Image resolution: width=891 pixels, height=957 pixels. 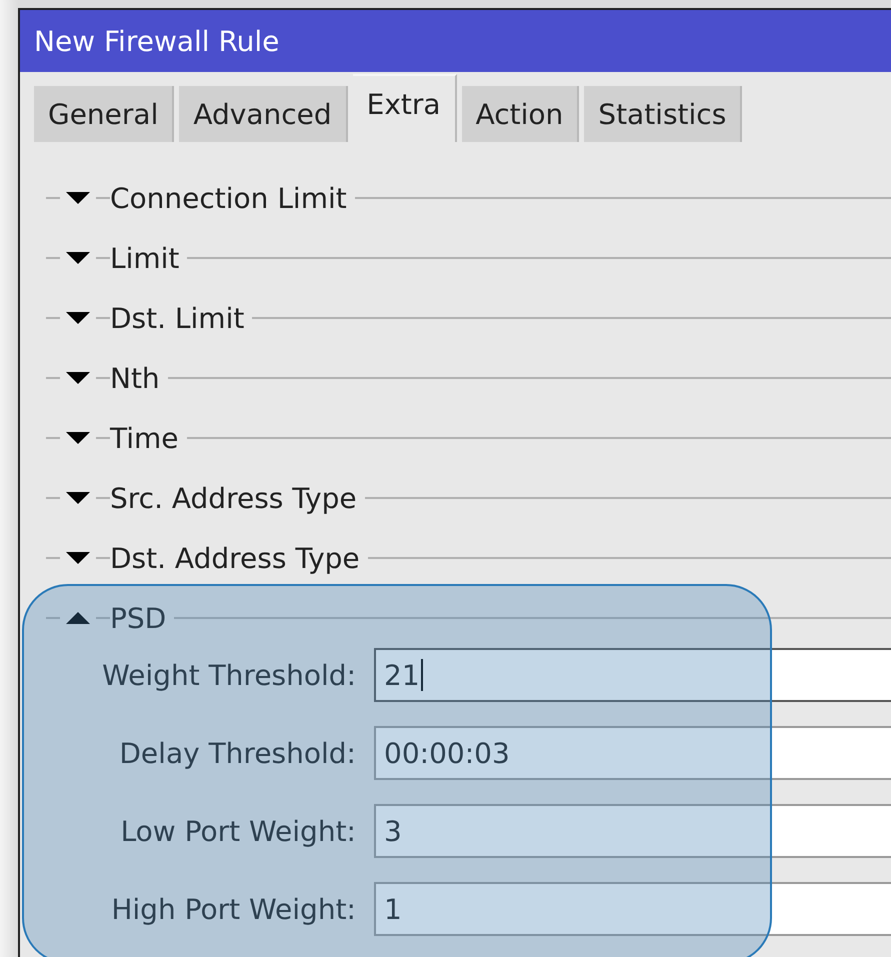 I want to click on field-label: Low Port Weight:, so click(x=238, y=831).